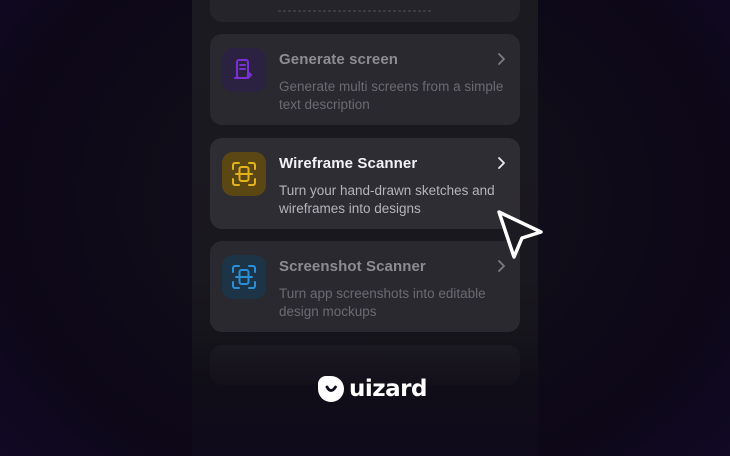 This screenshot has height=456, width=730. Describe the element at coordinates (331, 389) in the screenshot. I see `uizard-logo-icon` at that location.